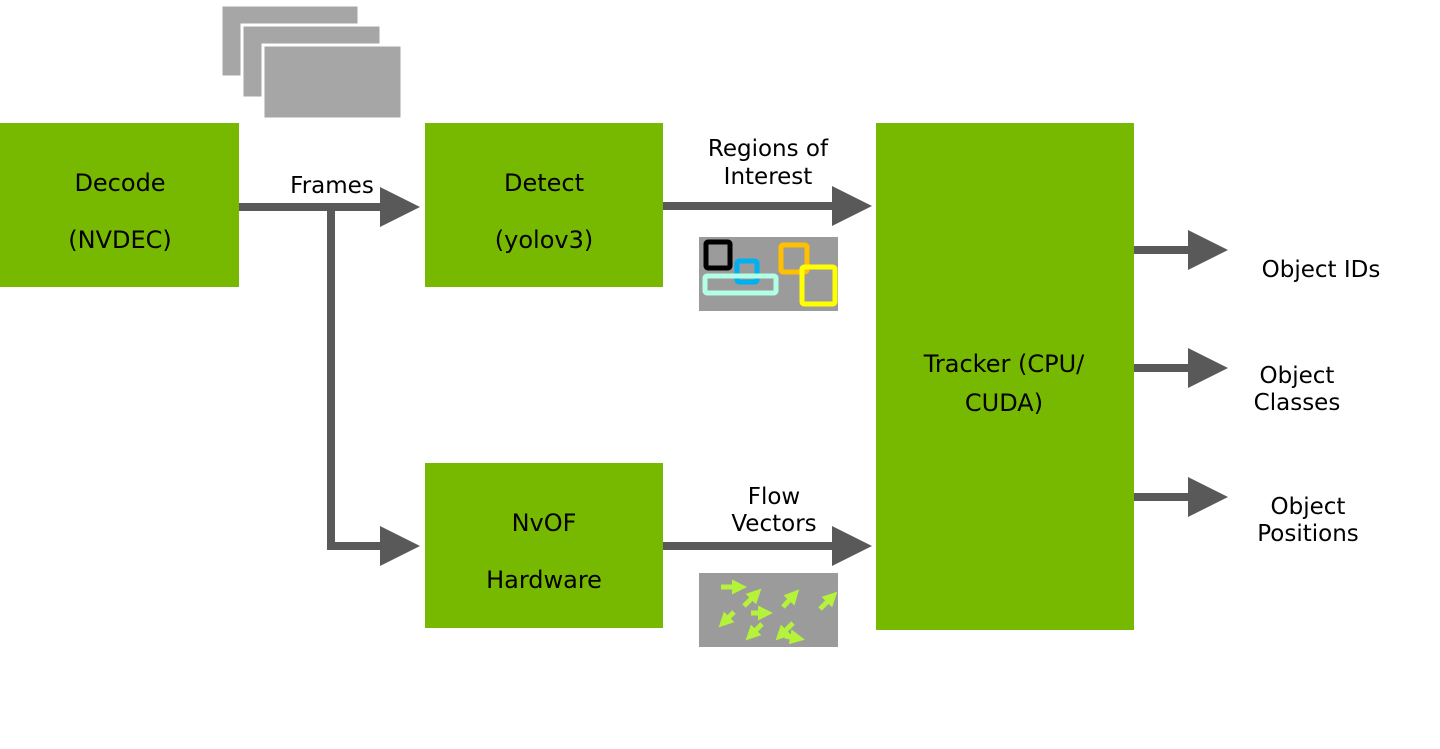  Describe the element at coordinates (768, 610) in the screenshot. I see `flow-vectors-thumbnail` at that location.